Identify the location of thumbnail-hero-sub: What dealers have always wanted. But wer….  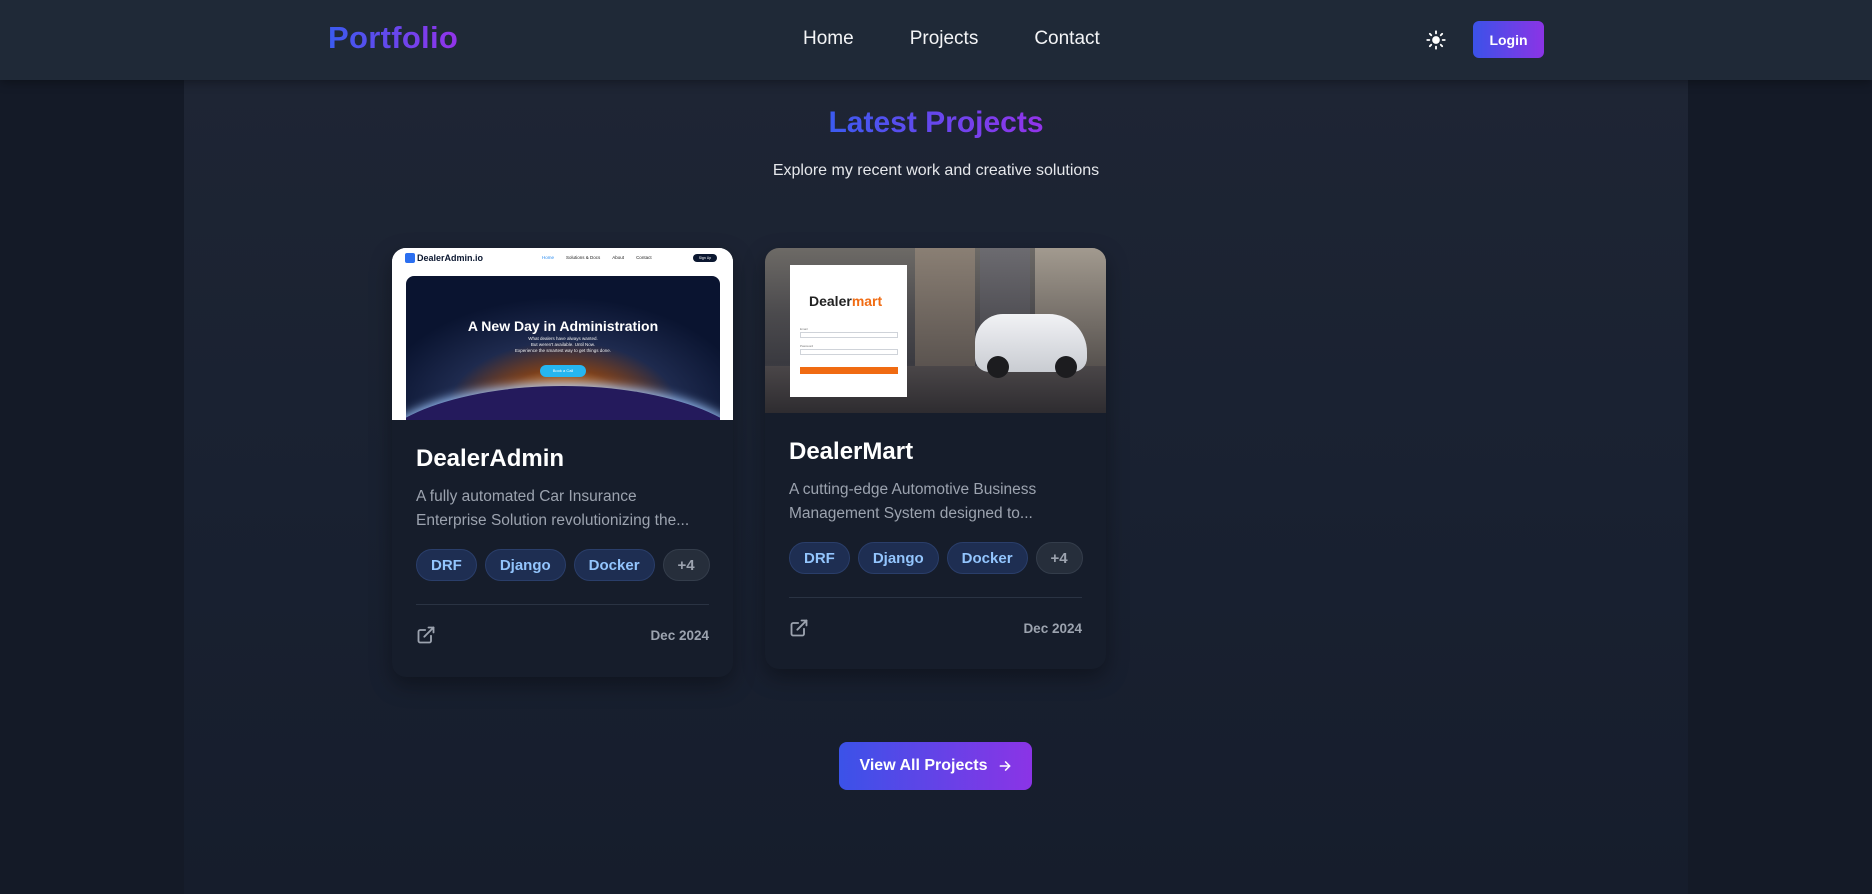
(563, 344).